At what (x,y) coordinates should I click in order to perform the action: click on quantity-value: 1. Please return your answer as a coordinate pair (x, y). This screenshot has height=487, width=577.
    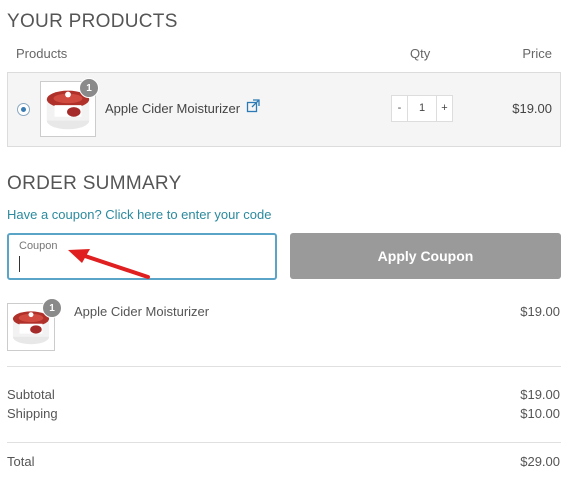
    Looking at the image, I should click on (422, 108).